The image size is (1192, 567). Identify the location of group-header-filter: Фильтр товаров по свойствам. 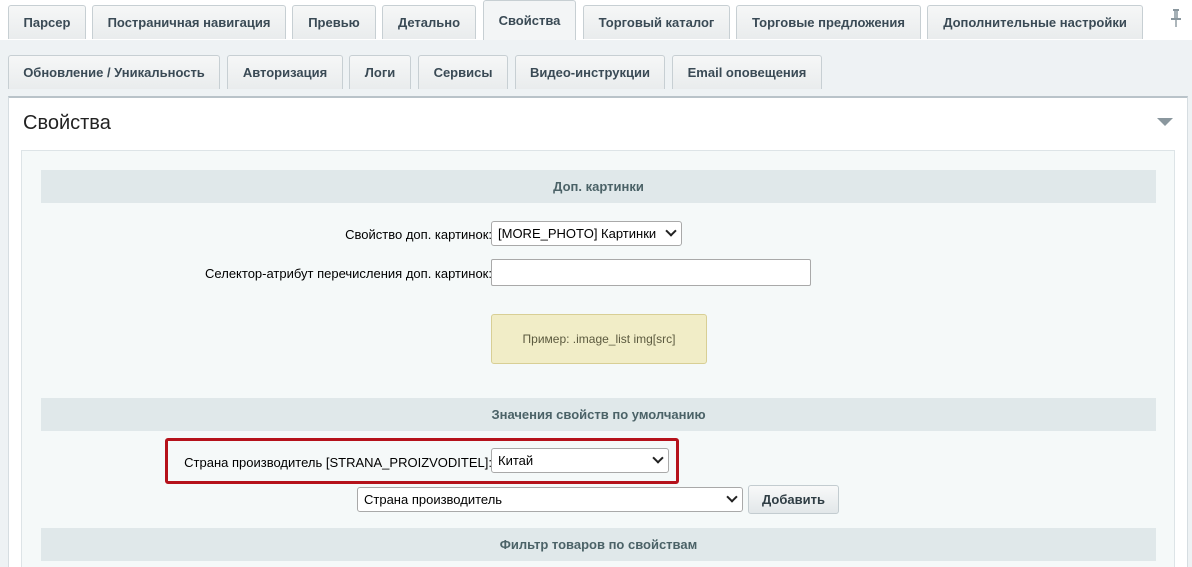
(598, 544).